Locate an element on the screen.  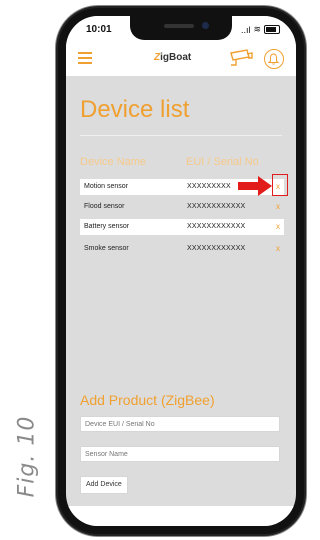
security-camera-icon is located at coordinates (241, 58).